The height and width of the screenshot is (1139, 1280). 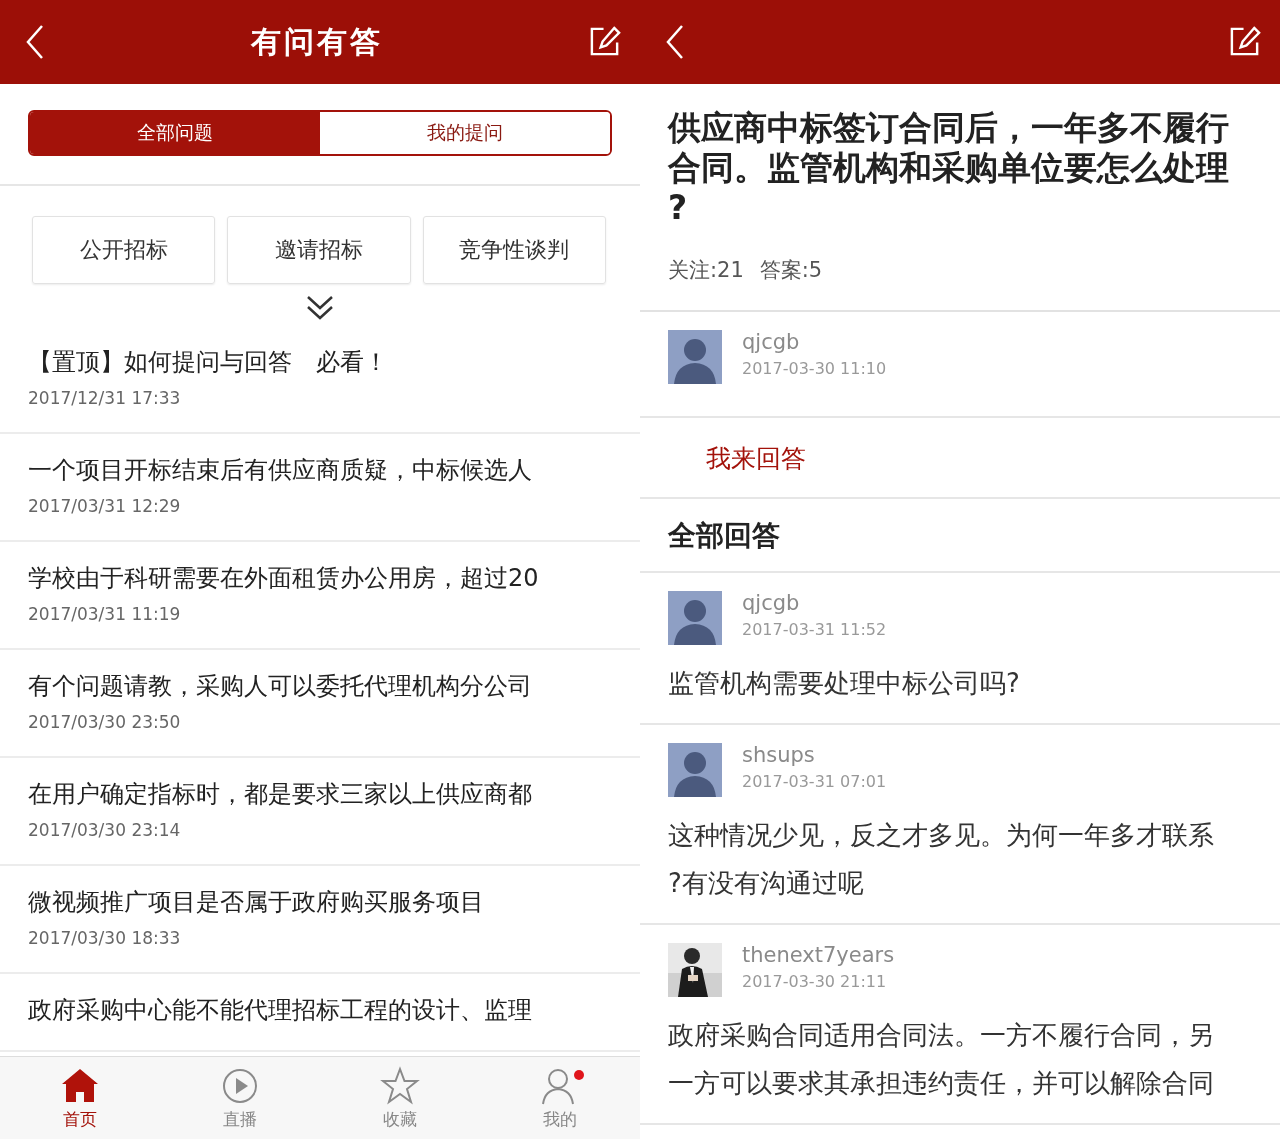 What do you see at coordinates (175, 133) in the screenshot?
I see `tab: 全部问题` at bounding box center [175, 133].